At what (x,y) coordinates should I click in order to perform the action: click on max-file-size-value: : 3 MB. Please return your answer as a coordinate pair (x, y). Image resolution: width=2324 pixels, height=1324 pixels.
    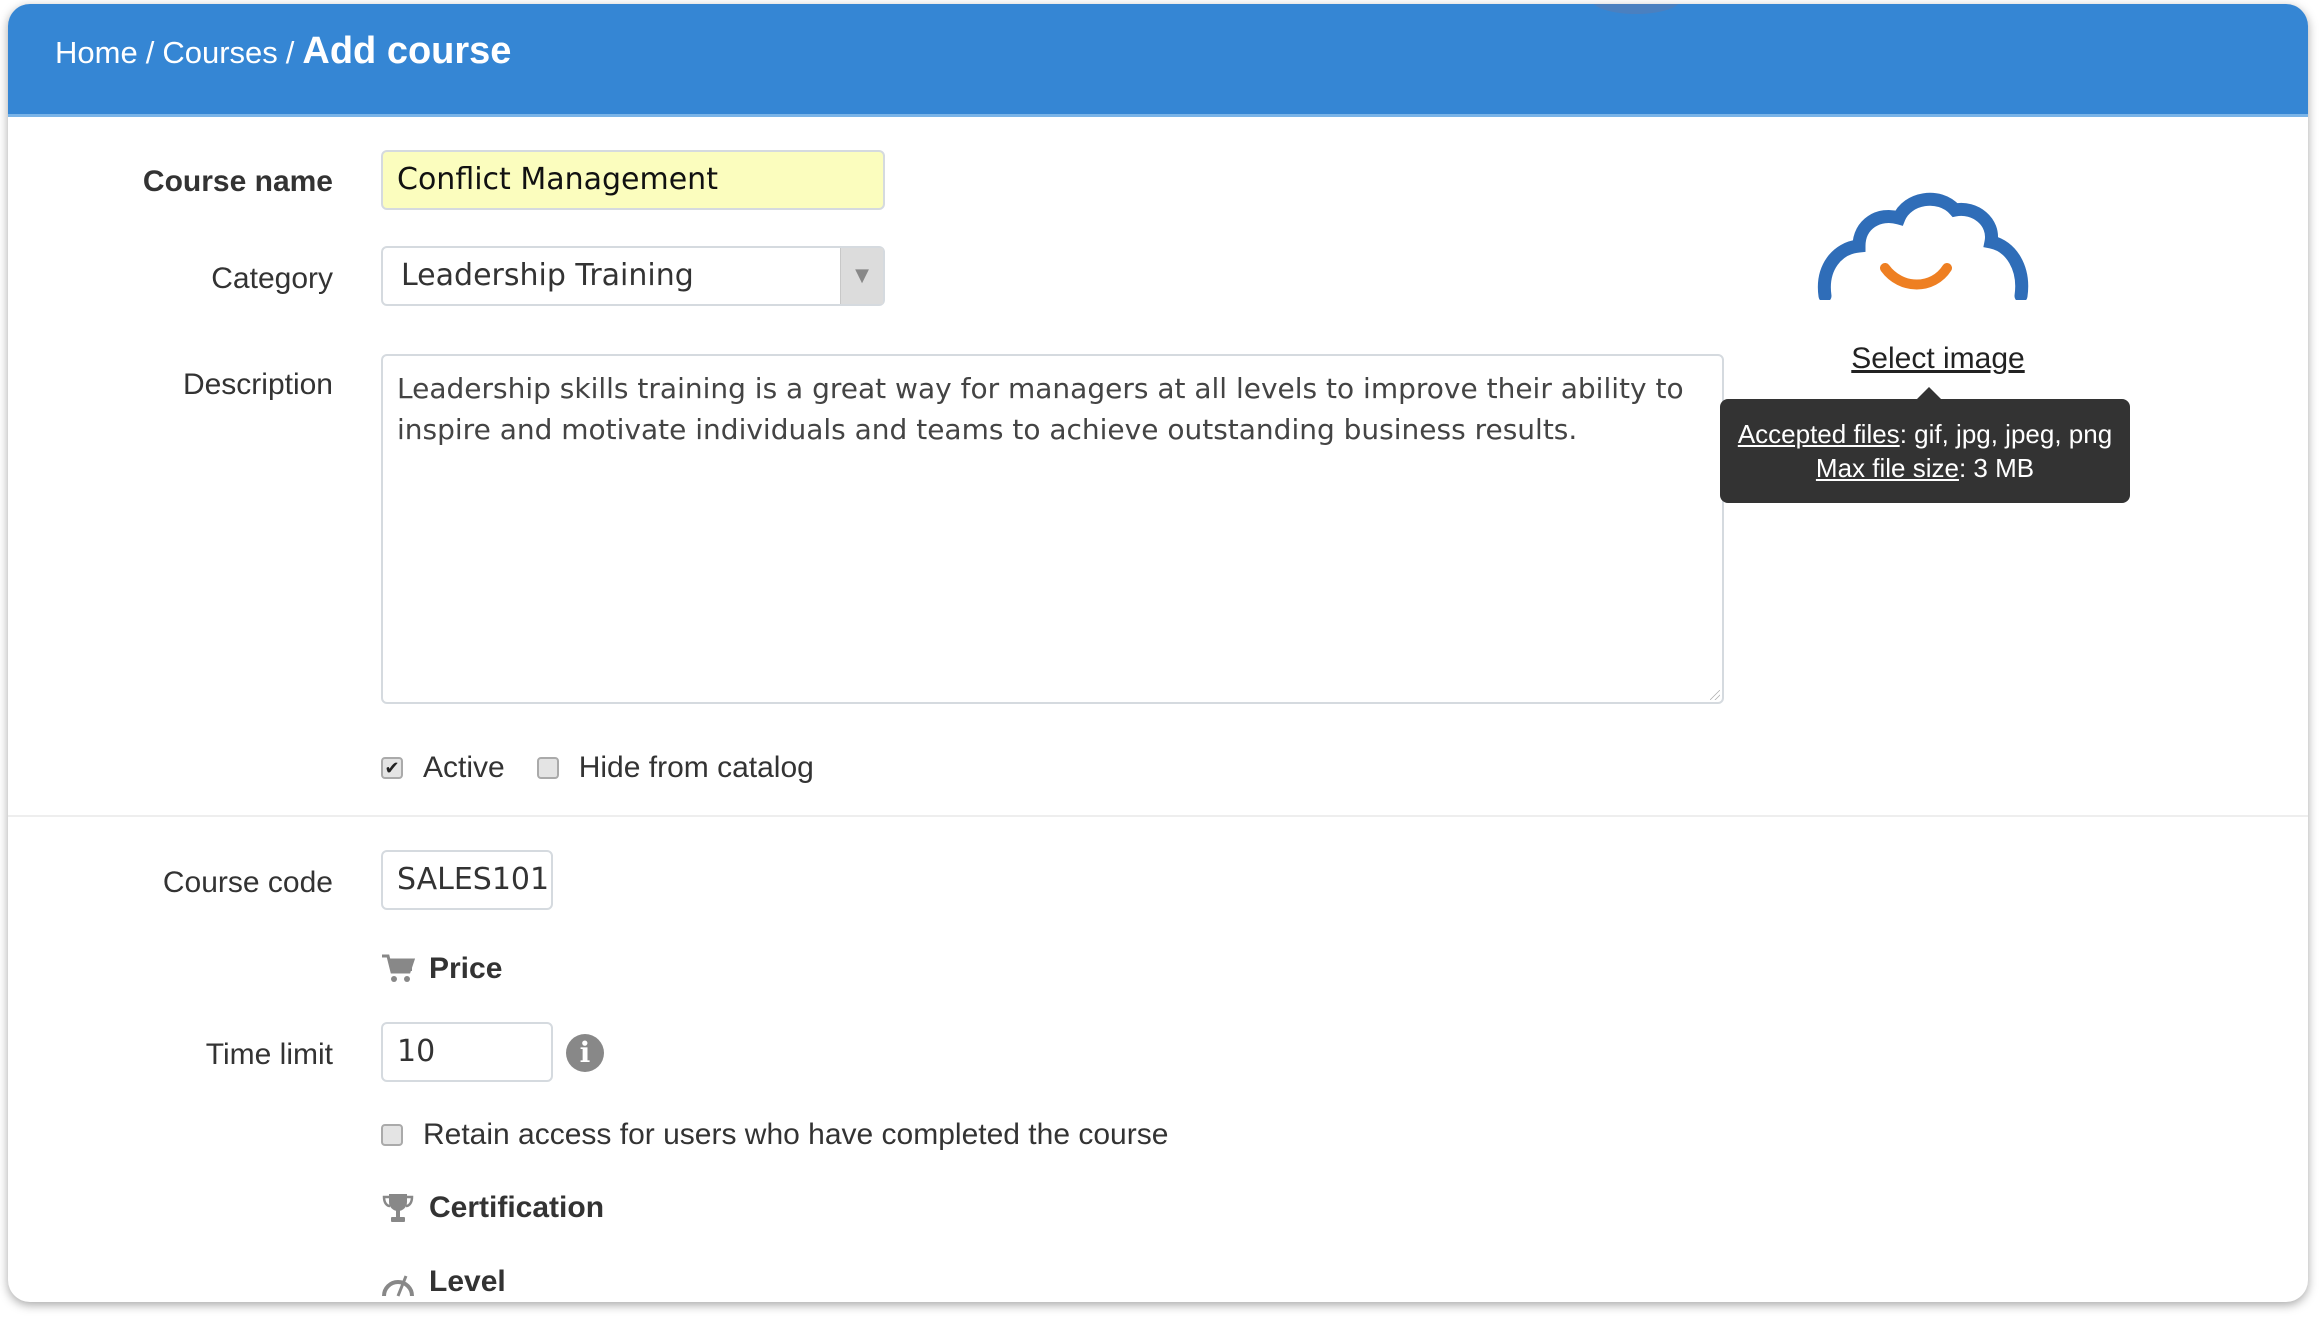
    Looking at the image, I should click on (1996, 468).